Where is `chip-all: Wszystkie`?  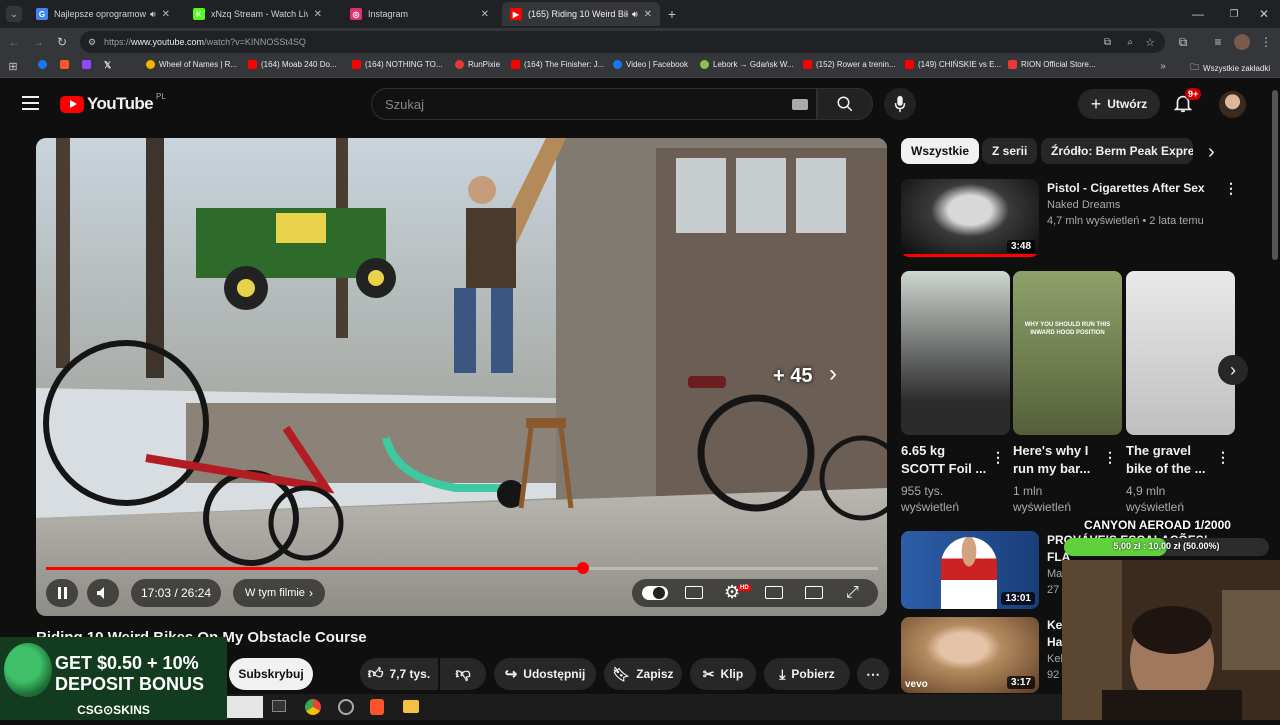
chip-all: Wszystkie is located at coordinates (940, 151).